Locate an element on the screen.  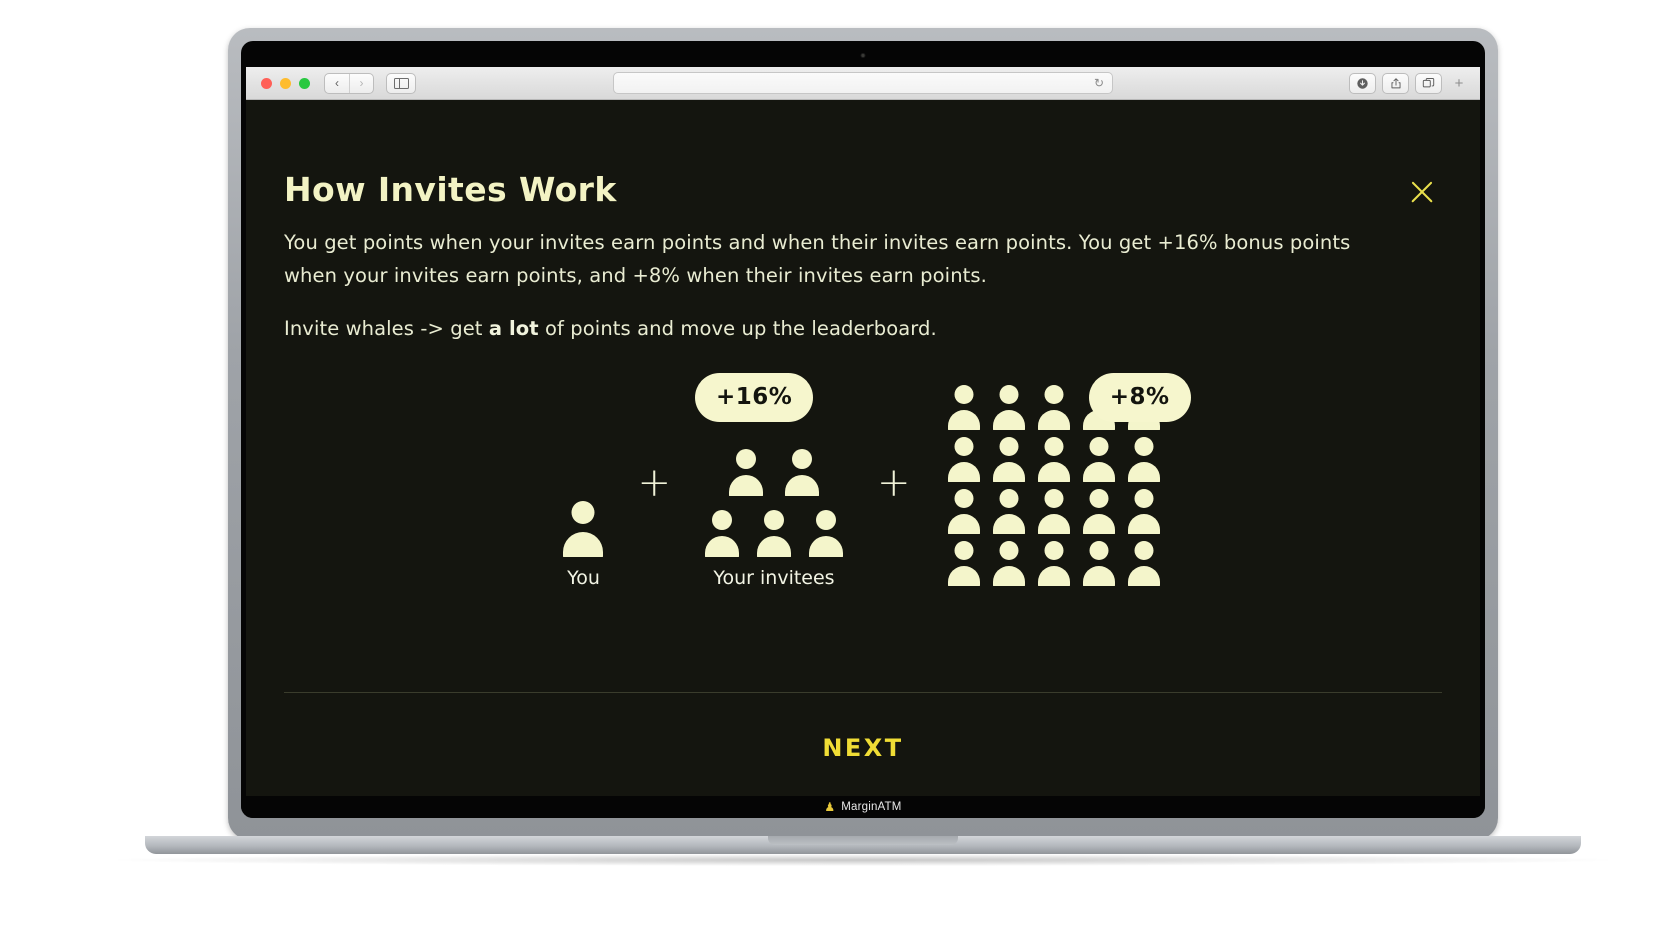
reload-icon: ↻ is located at coordinates (1099, 83).